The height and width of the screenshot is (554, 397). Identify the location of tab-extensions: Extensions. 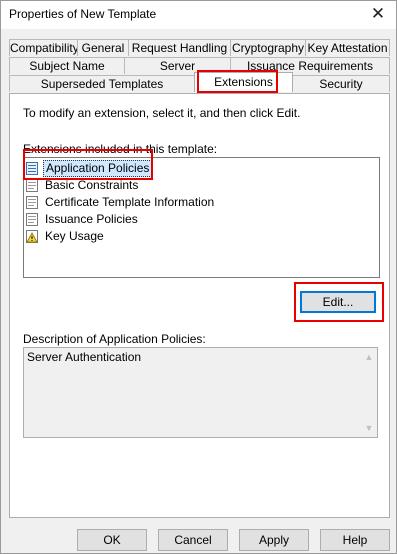
(243, 82).